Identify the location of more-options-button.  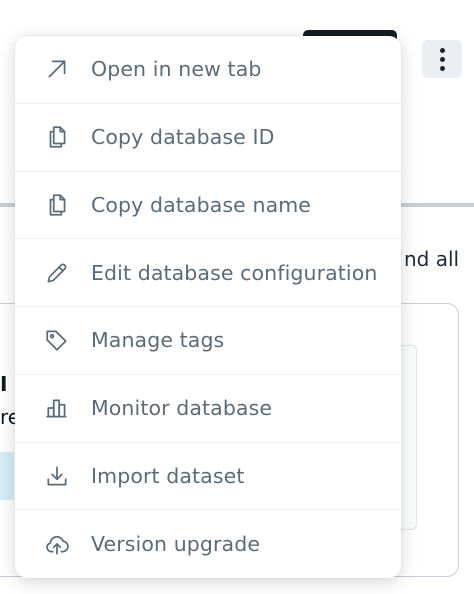
(442, 59).